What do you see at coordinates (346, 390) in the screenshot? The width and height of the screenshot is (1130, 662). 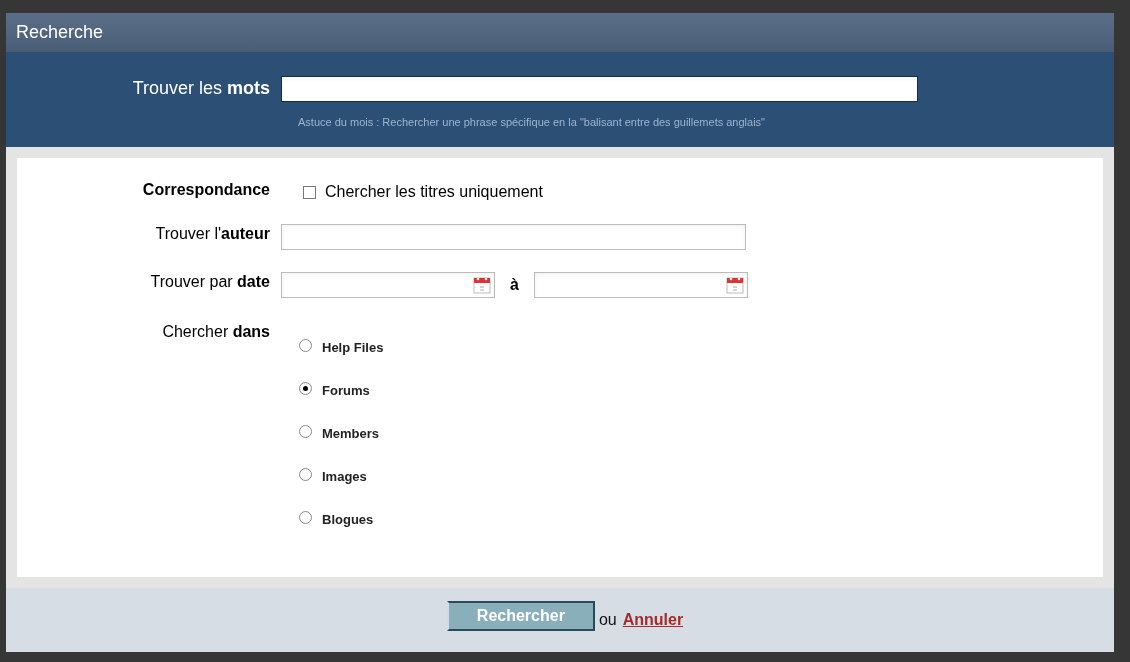 I see `radio-label: Forums` at bounding box center [346, 390].